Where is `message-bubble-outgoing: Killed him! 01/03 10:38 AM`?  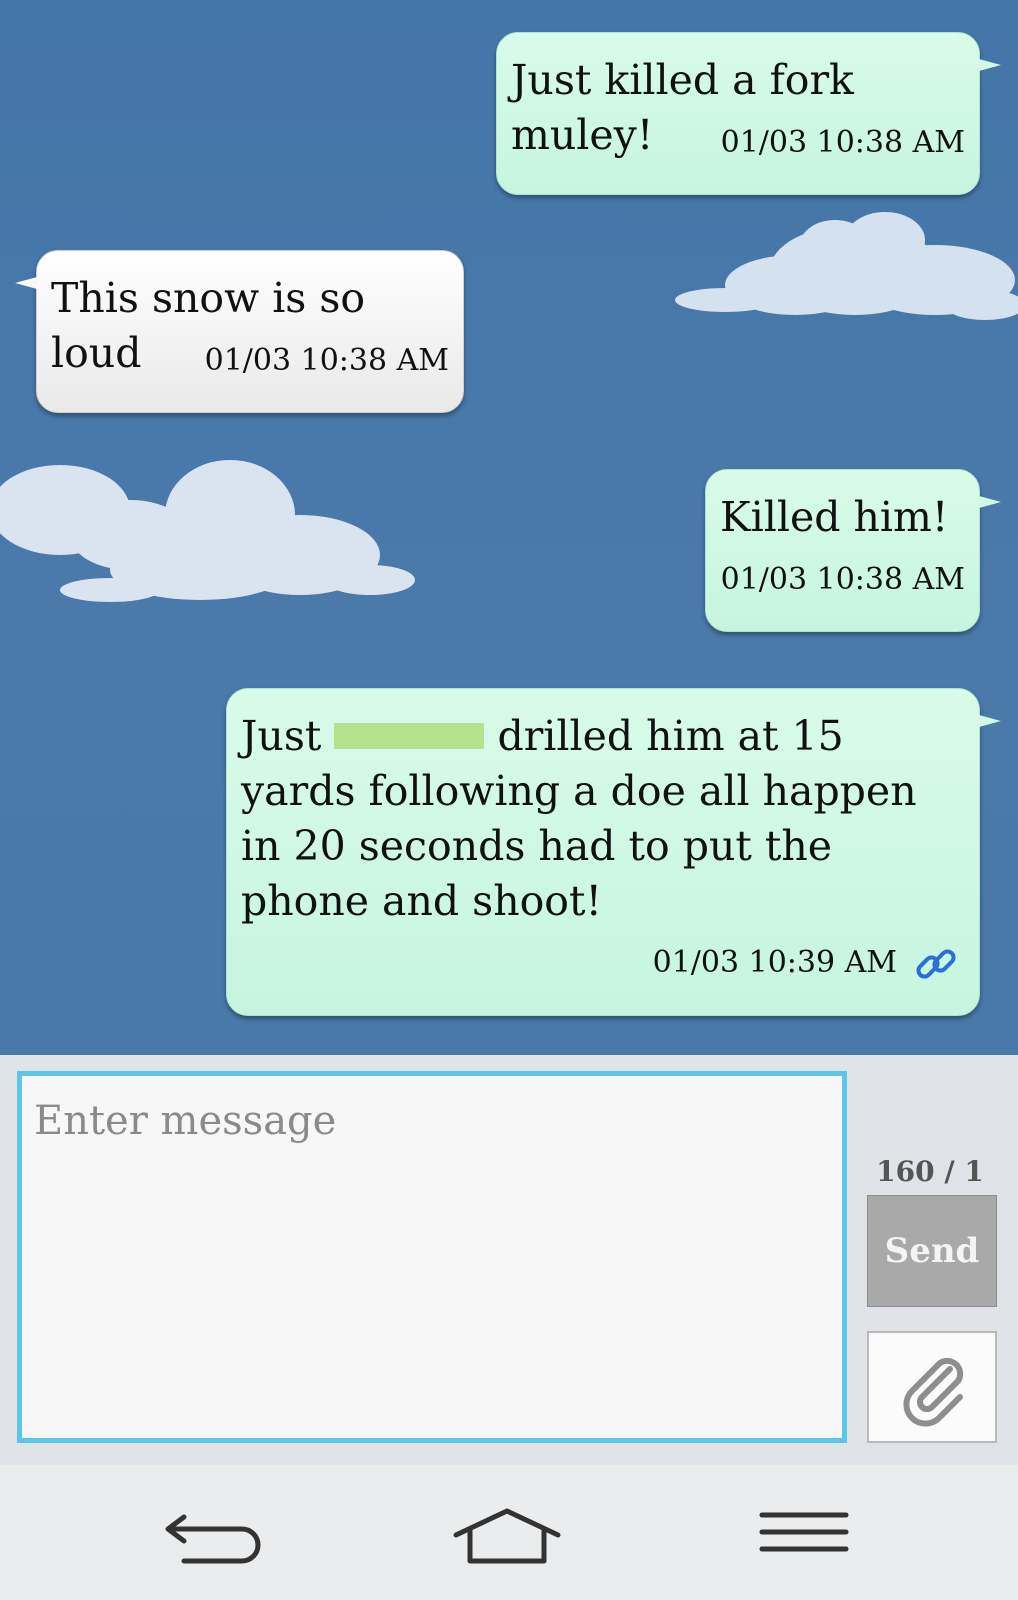
message-bubble-outgoing: Killed him! 01/03 10:38 AM is located at coordinates (853, 550).